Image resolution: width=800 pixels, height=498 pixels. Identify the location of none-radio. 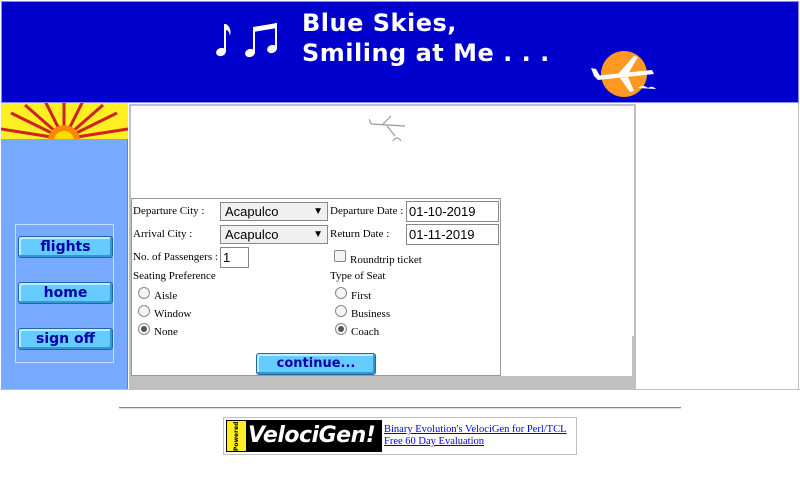
(144, 329).